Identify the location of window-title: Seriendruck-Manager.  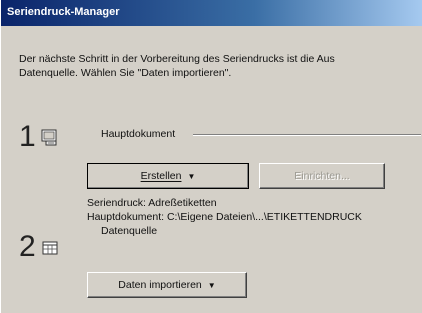
(63, 12).